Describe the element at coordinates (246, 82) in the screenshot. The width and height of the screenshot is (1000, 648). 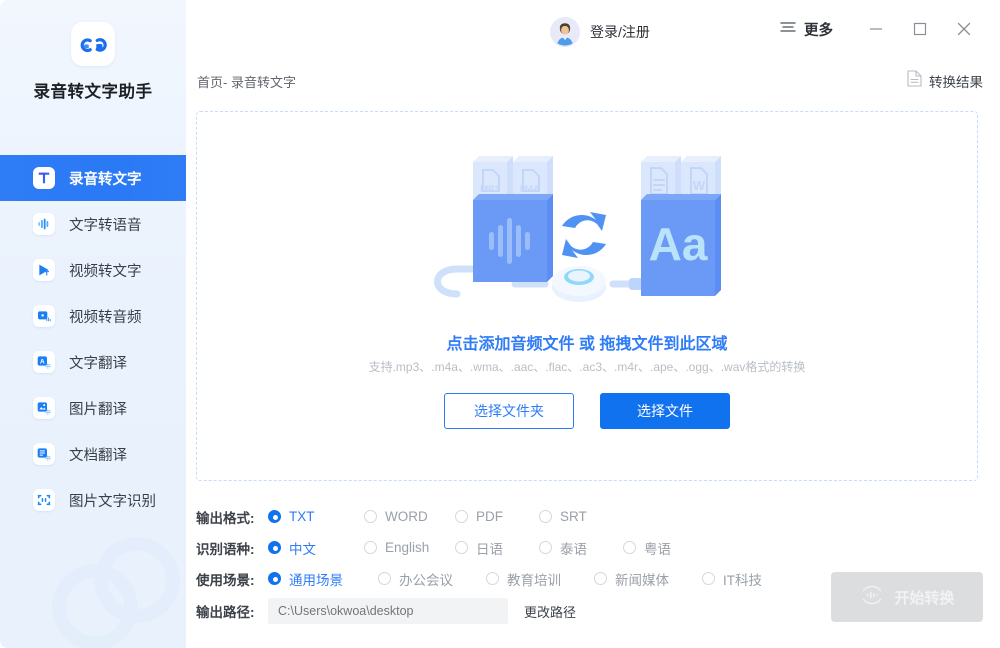
I see `breadcrumb: 首页- 录音转文字` at that location.